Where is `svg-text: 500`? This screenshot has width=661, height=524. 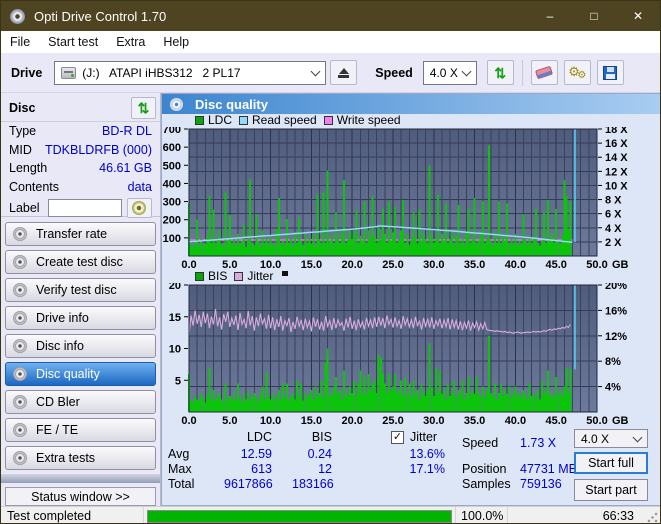 svg-text: 500 is located at coordinates (172, 166).